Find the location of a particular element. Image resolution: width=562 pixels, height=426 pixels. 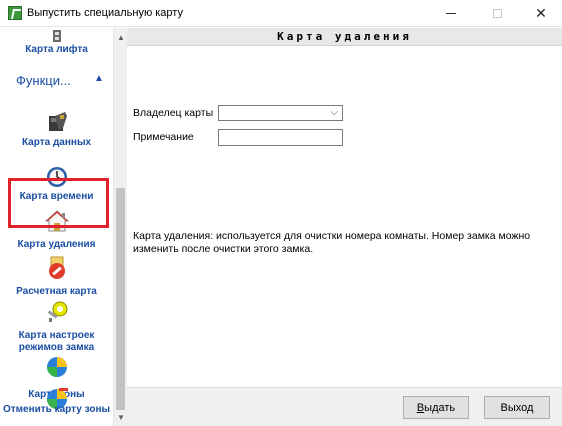

elevator-icon is located at coordinates (56, 36).